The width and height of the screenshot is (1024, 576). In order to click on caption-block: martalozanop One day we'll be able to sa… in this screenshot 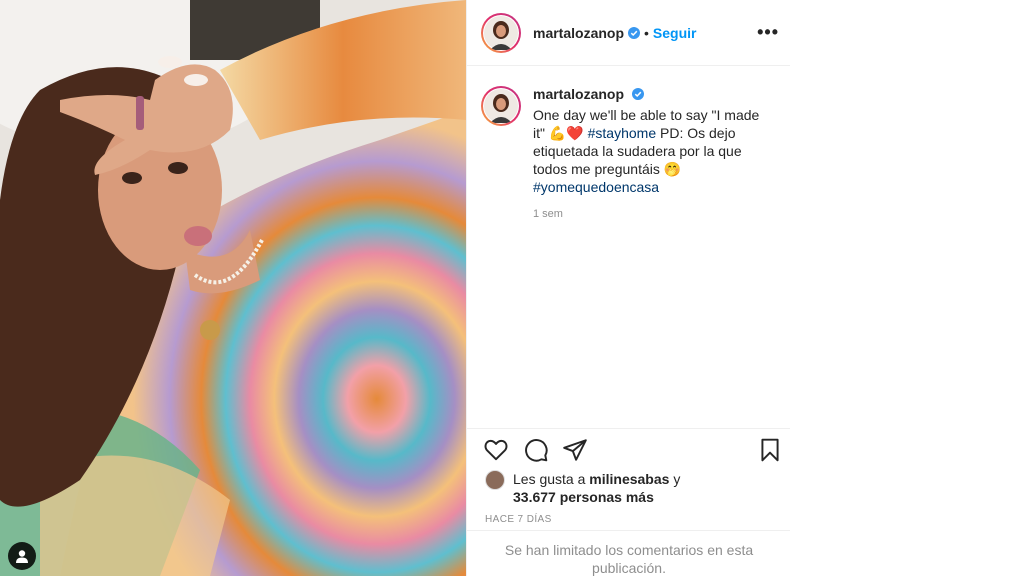, I will do `click(631, 153)`.